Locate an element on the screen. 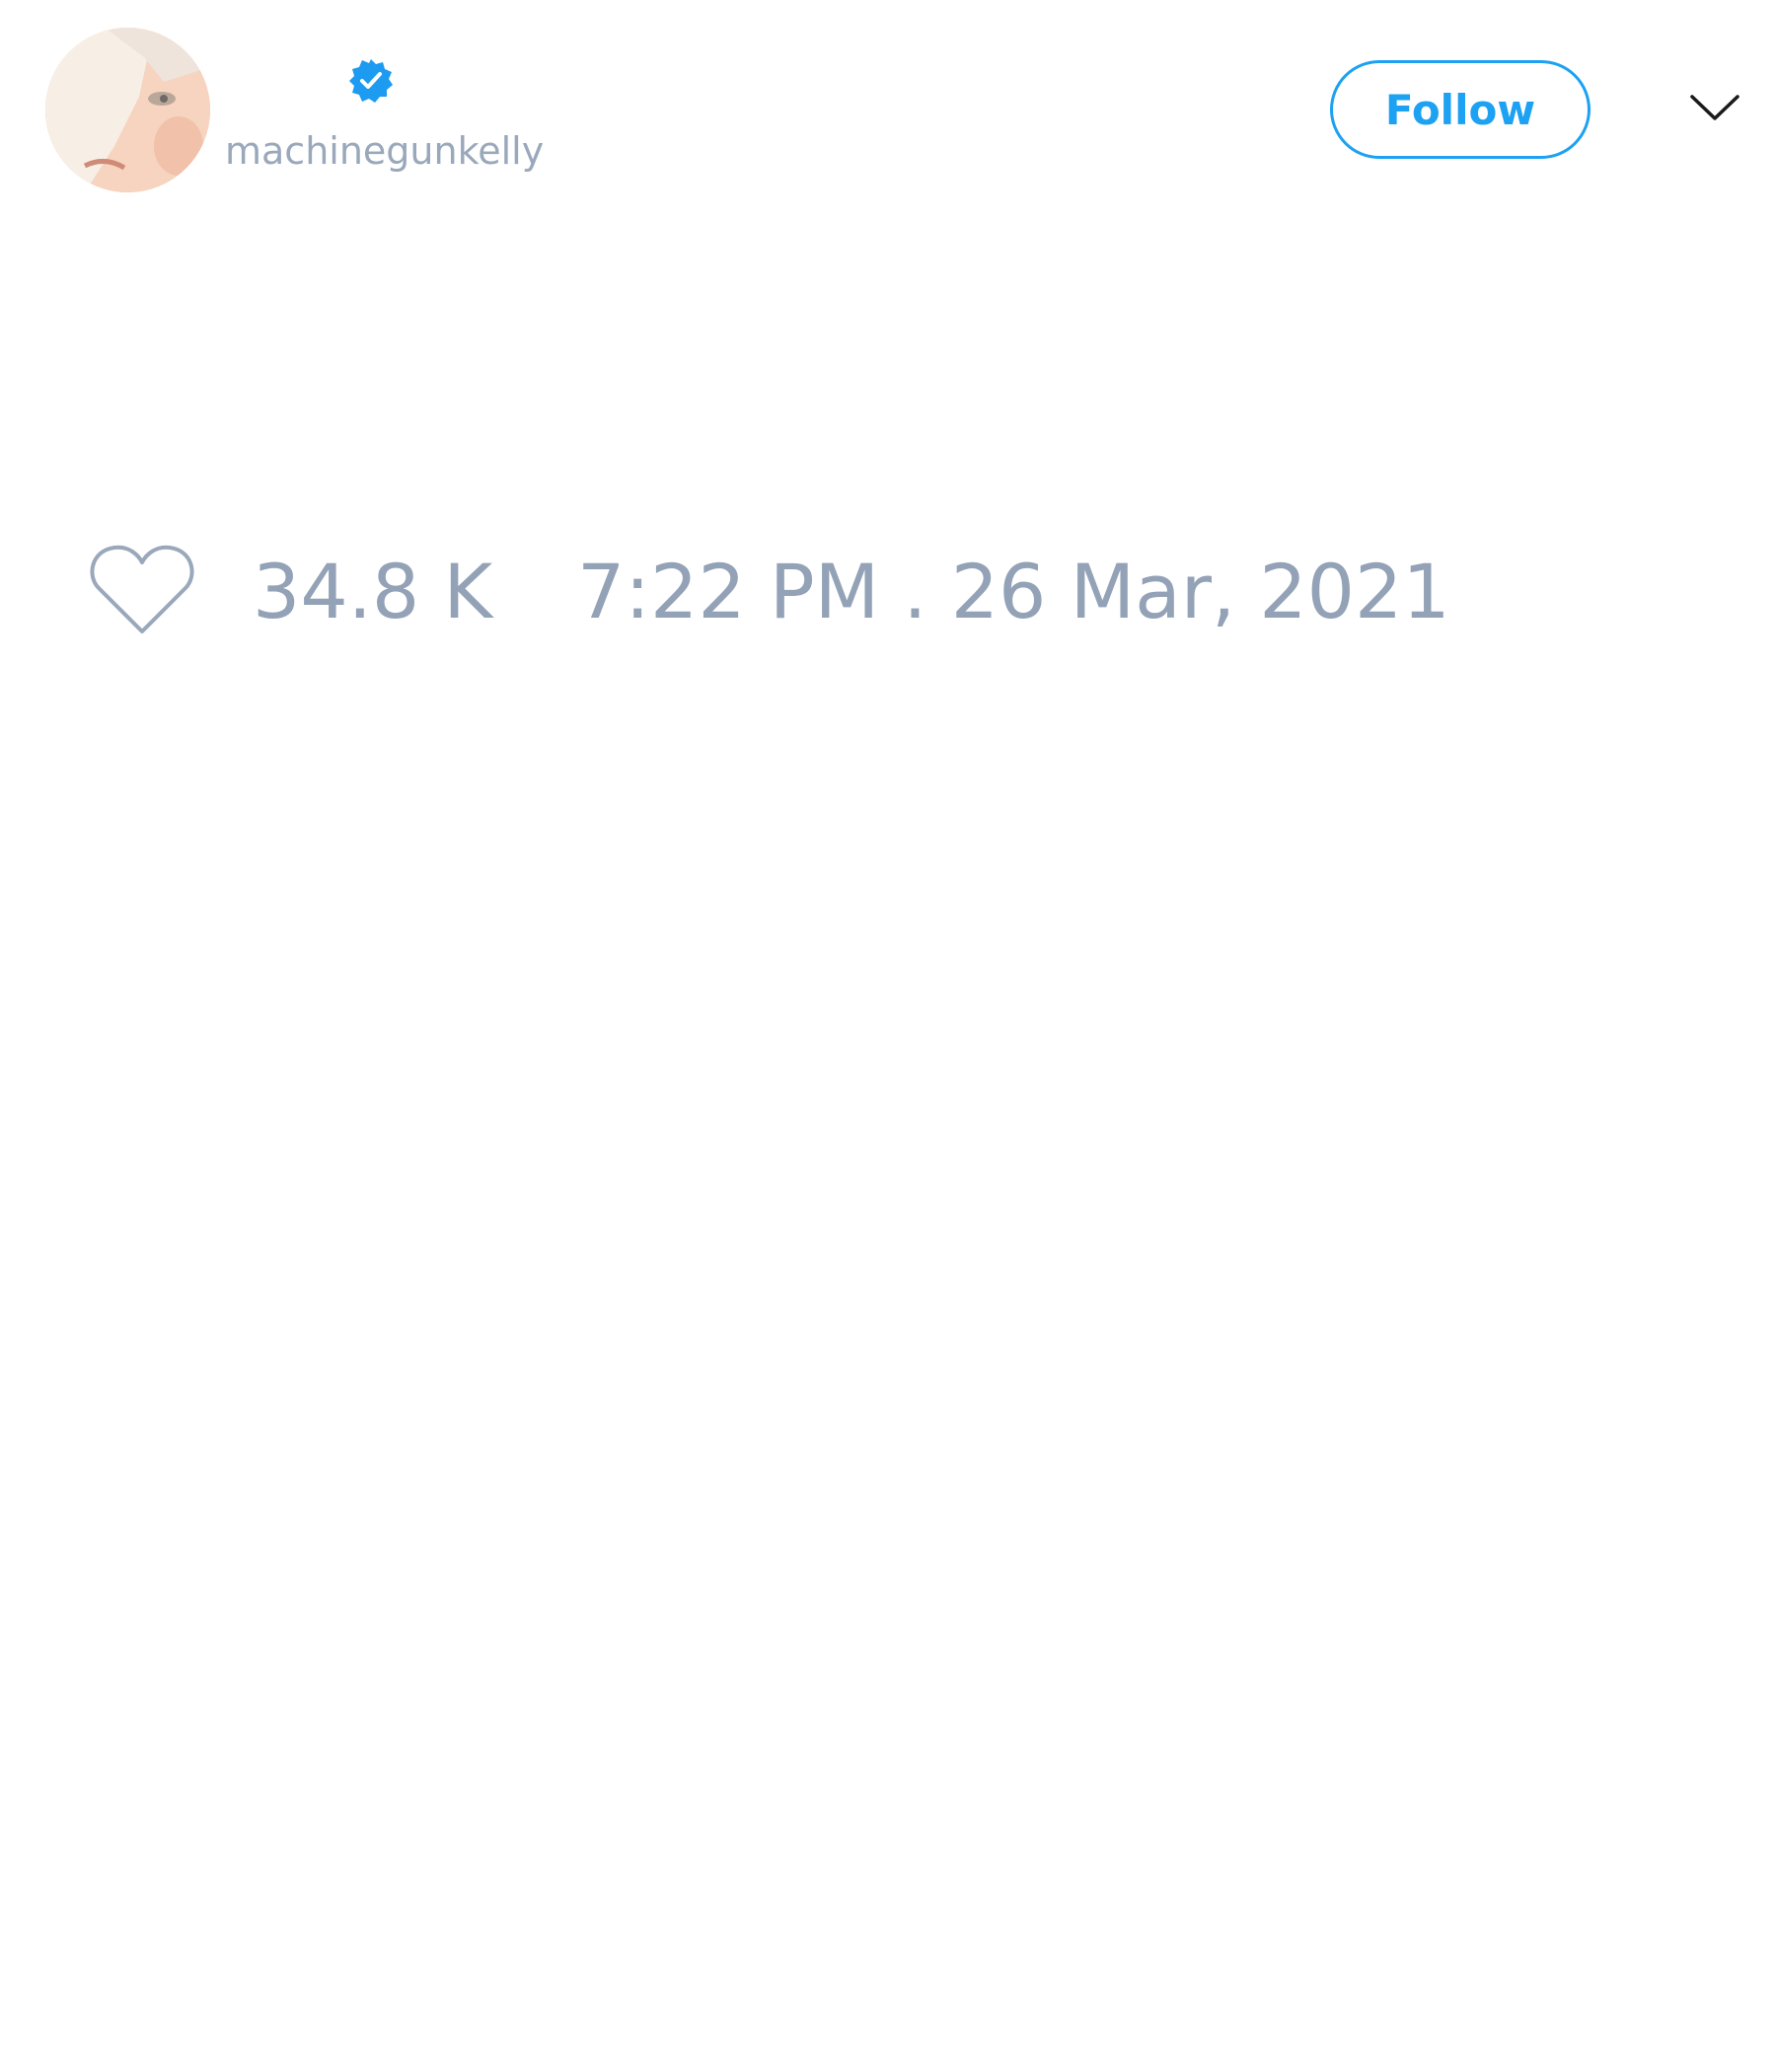 This screenshot has width=1776, height=2072. tweet-timestamp: 7:22 PM . 26 Mar, 2021 is located at coordinates (1014, 592).